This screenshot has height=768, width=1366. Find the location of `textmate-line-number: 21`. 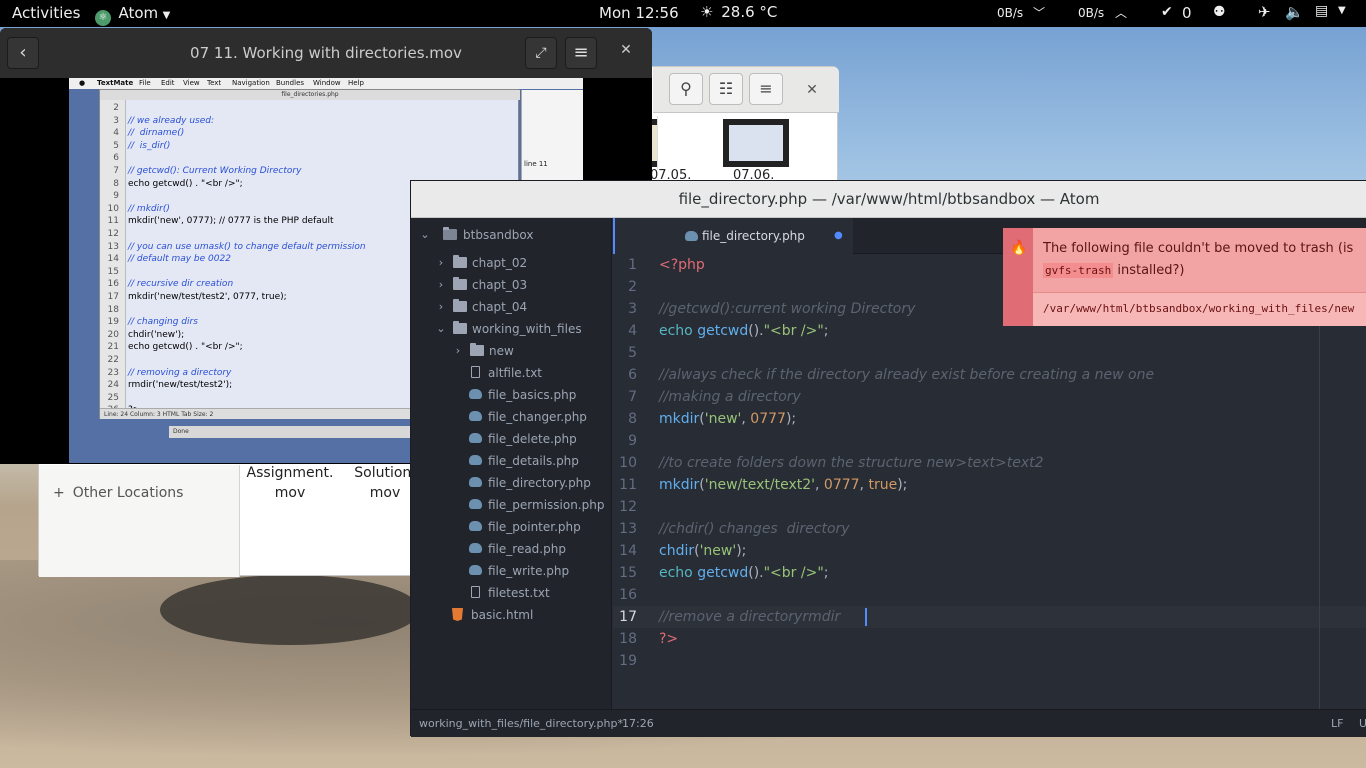

textmate-line-number: 21 is located at coordinates (113, 347).